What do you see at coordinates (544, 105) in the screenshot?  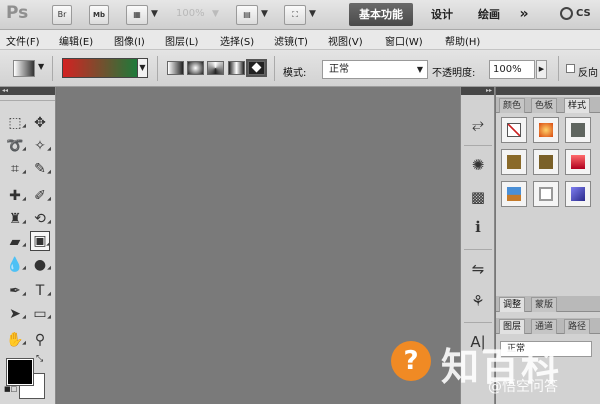 I see `tab-swatches: 色板` at bounding box center [544, 105].